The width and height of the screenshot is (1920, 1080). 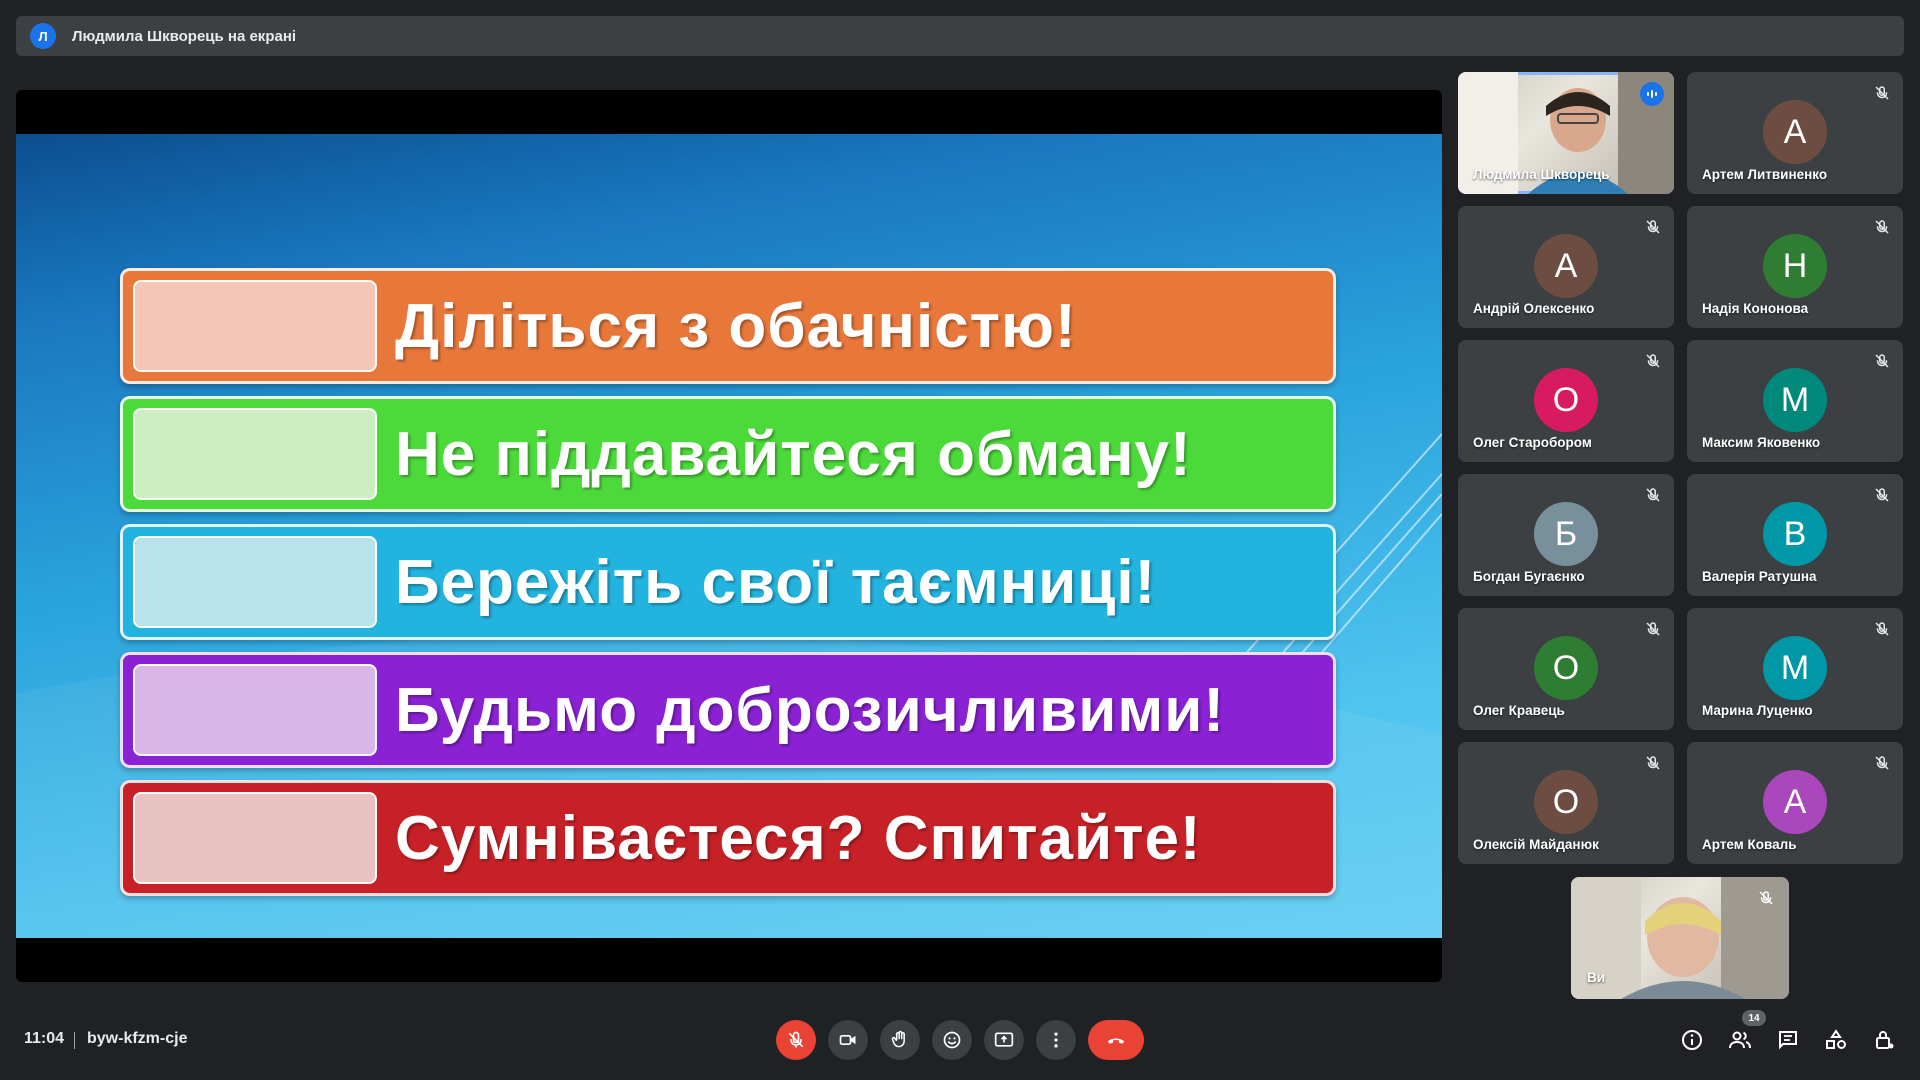 I want to click on slide-bar-text: Будьмо доброзичливими!, so click(x=810, y=710).